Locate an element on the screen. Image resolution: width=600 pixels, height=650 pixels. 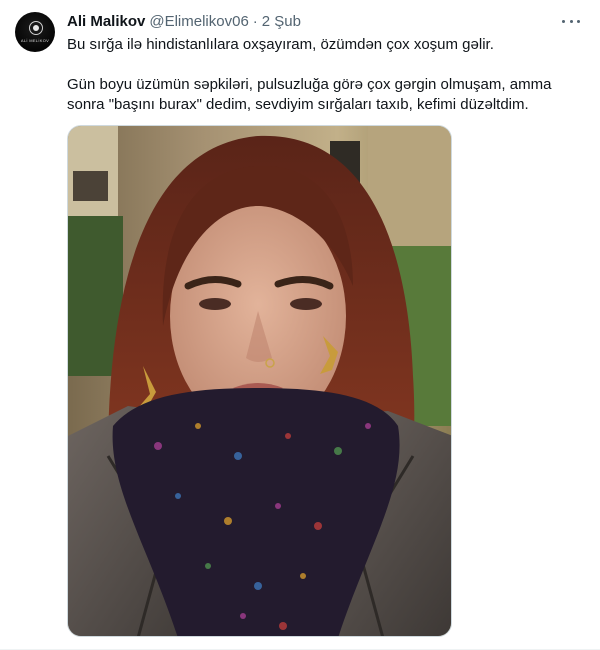
tweet-header: Ali Malikov @Elimelikov06 · 2 Şub is located at coordinates (184, 21).